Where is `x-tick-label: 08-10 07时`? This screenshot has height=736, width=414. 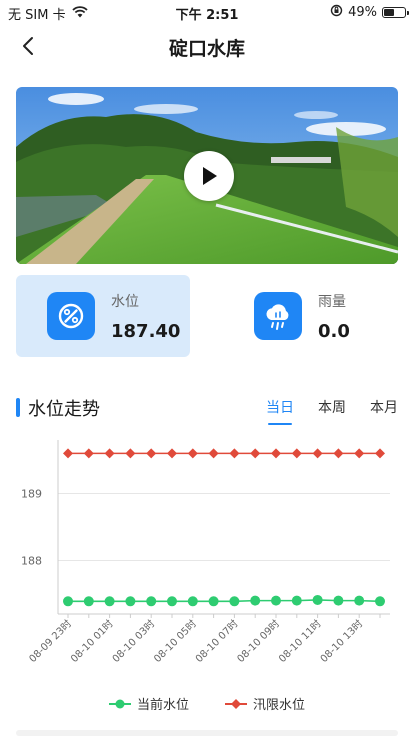 x-tick-label: 08-10 07时 is located at coordinates (216, 641).